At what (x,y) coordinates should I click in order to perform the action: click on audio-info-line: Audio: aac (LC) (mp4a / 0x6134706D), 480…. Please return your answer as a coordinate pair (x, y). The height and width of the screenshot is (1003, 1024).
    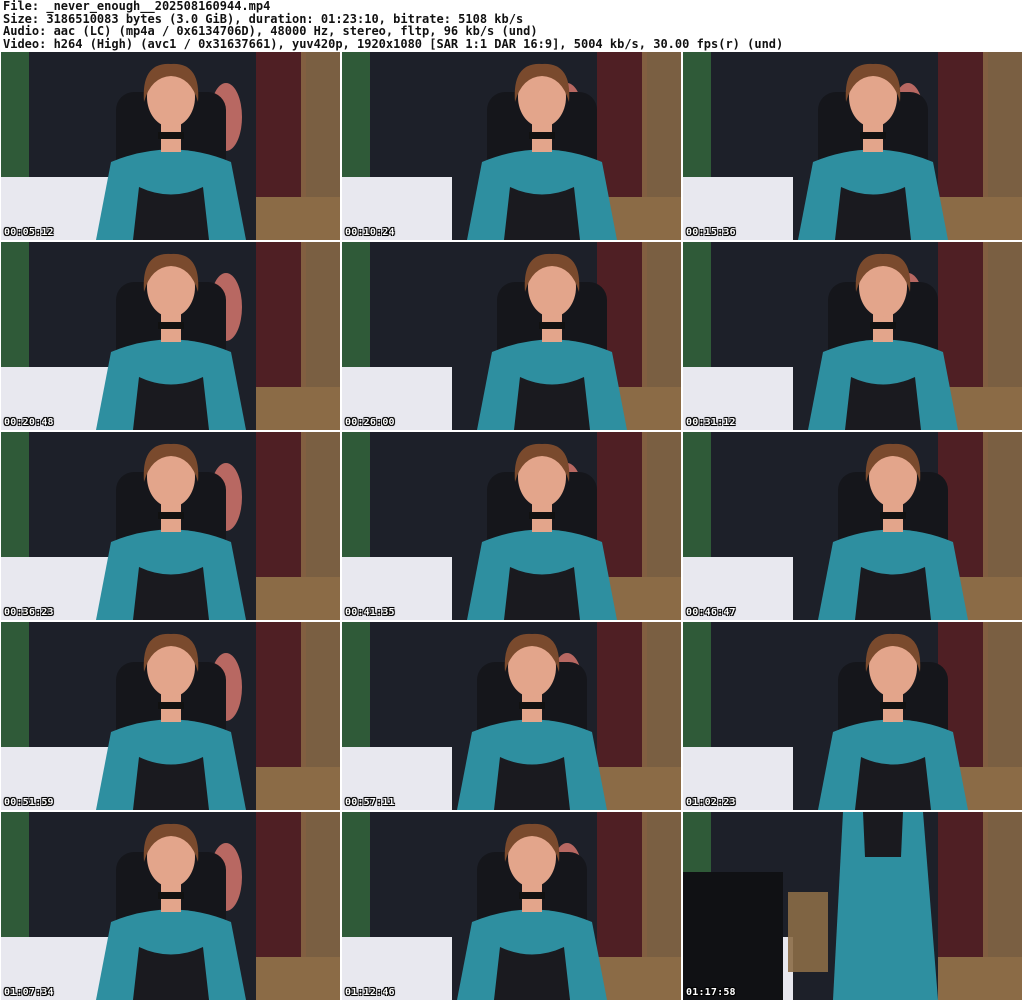
    Looking at the image, I should click on (270, 31).